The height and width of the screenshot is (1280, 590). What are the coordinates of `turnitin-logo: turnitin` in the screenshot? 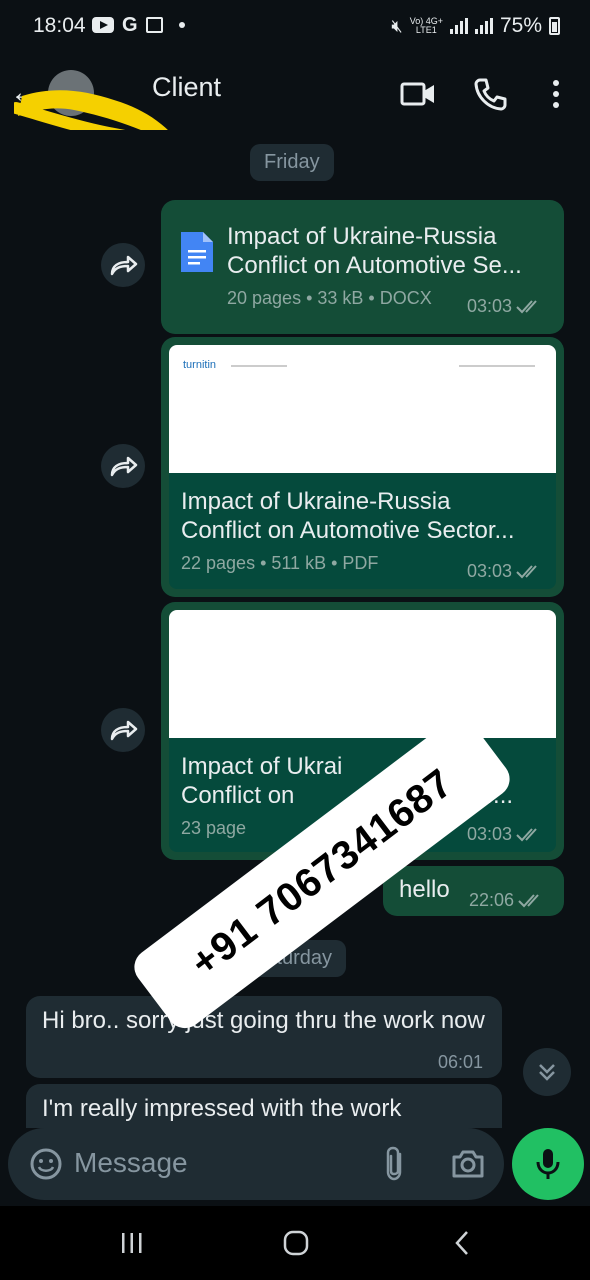 It's located at (200, 365).